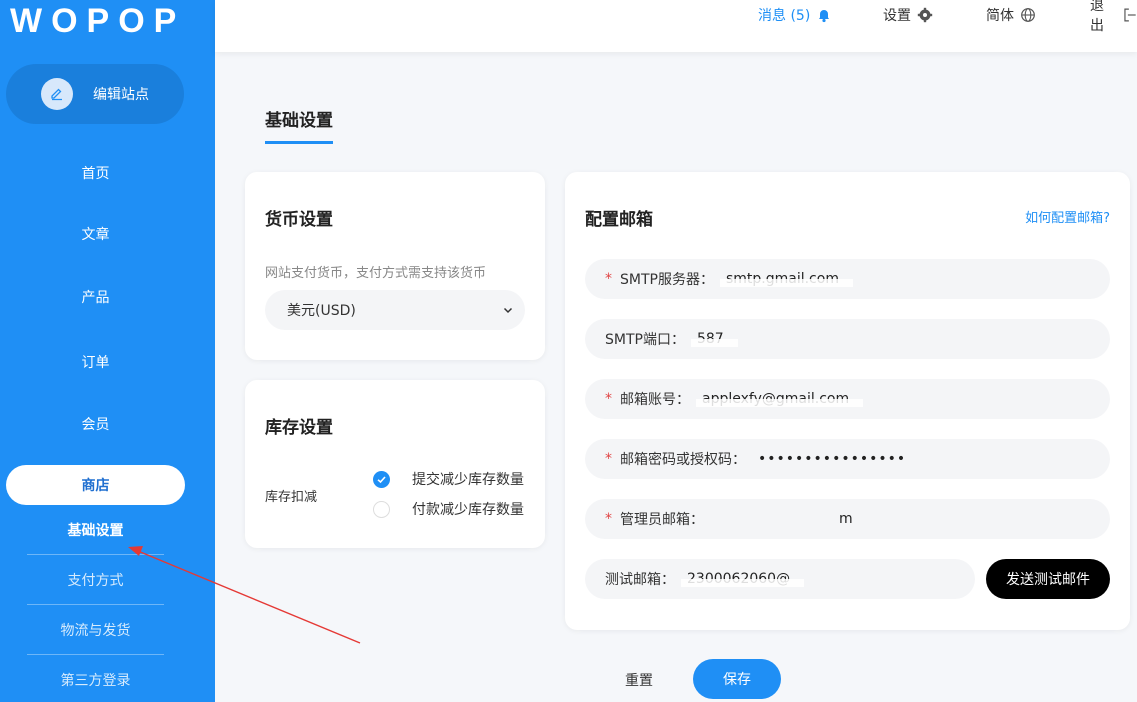 The height and width of the screenshot is (702, 1137). I want to click on email-account-field: * 邮箱账号： applexfy@gmail.com, so click(847, 399).